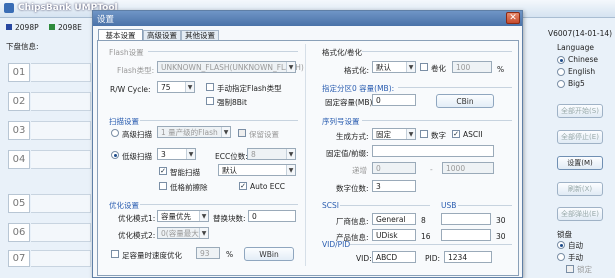 The image size is (615, 278). What do you see at coordinates (208, 253) in the screenshot?
I see `speed-opt-input: 93` at bounding box center [208, 253].